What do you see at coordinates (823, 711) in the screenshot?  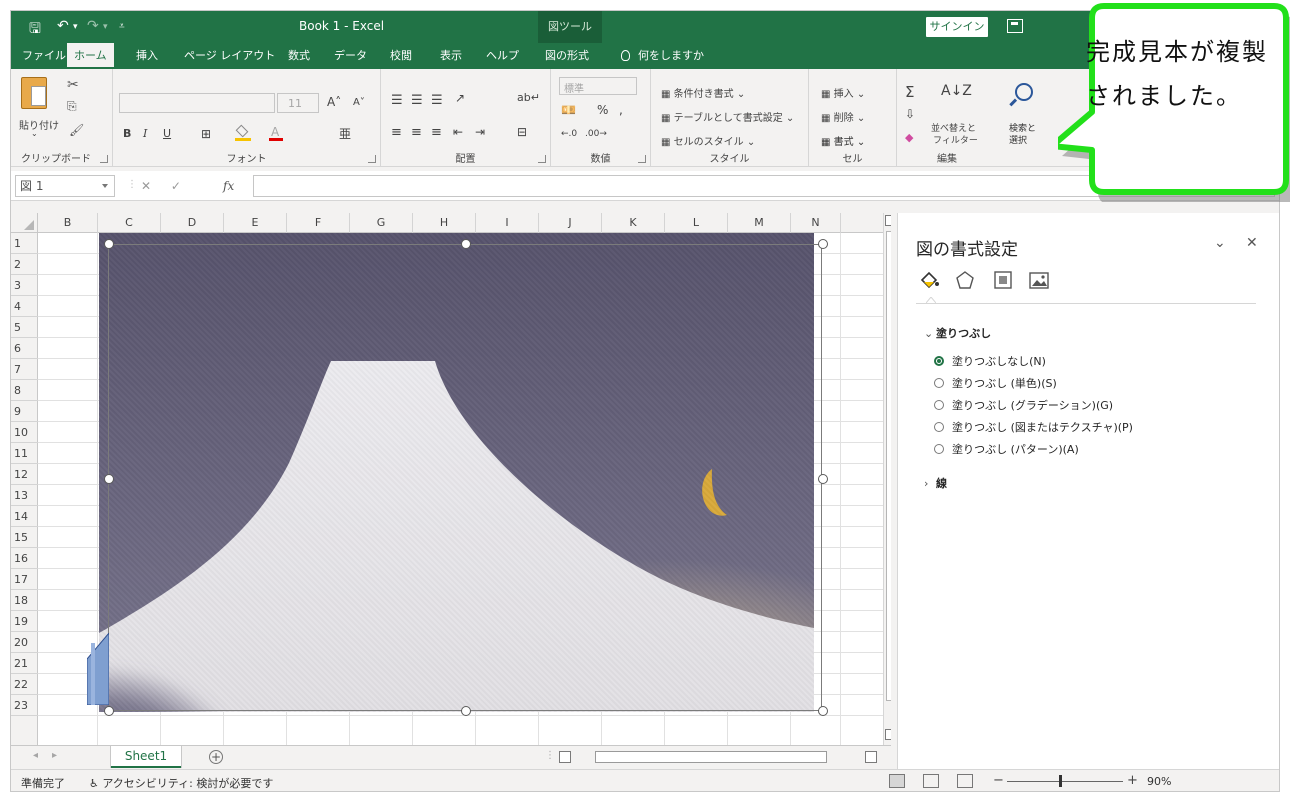 I see `resize-handle-bottom-right` at bounding box center [823, 711].